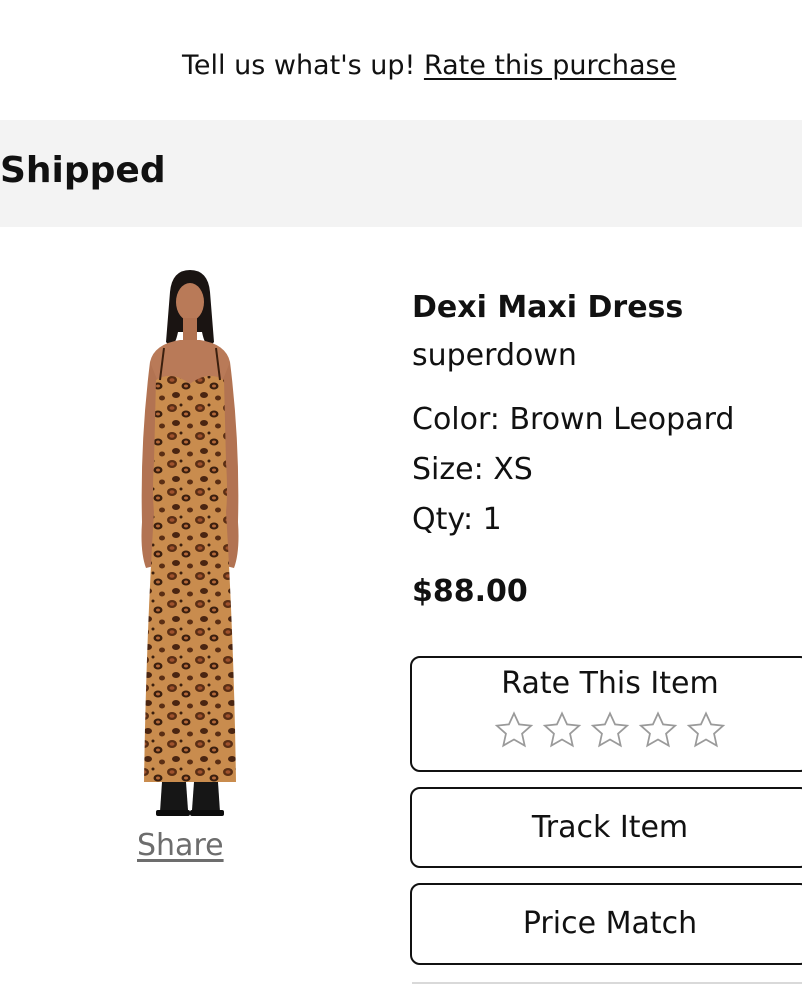 This screenshot has width=802, height=1000. I want to click on product-color: Color: Brown Leopard, so click(573, 419).